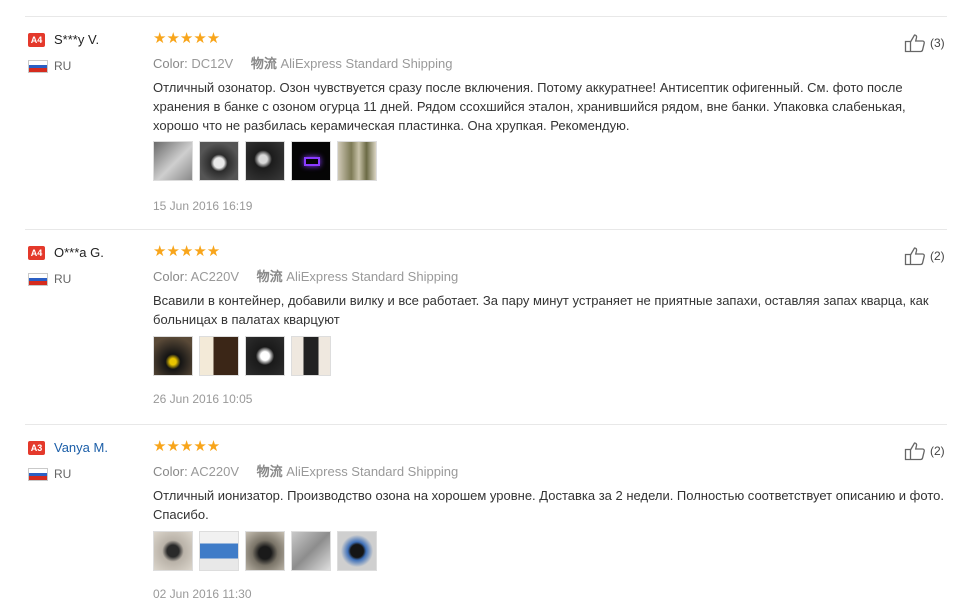 The width and height of the screenshot is (962, 609). I want to click on color-value: DC12V, so click(212, 63).